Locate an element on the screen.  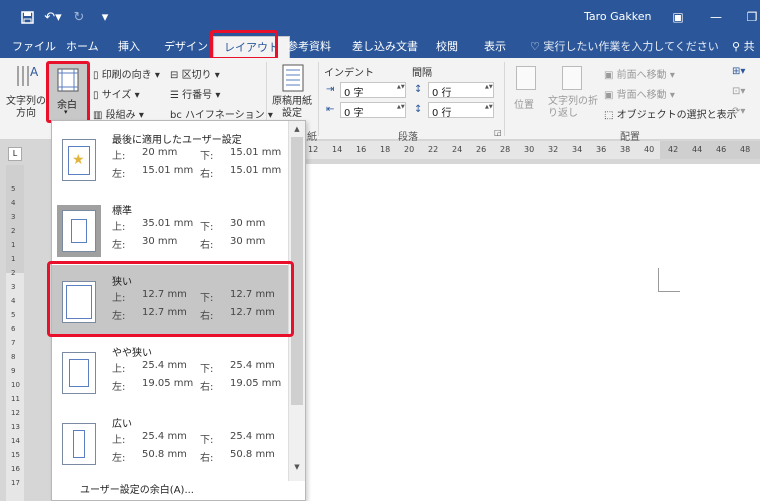
position-button: 位置 is located at coordinates (524, 103).